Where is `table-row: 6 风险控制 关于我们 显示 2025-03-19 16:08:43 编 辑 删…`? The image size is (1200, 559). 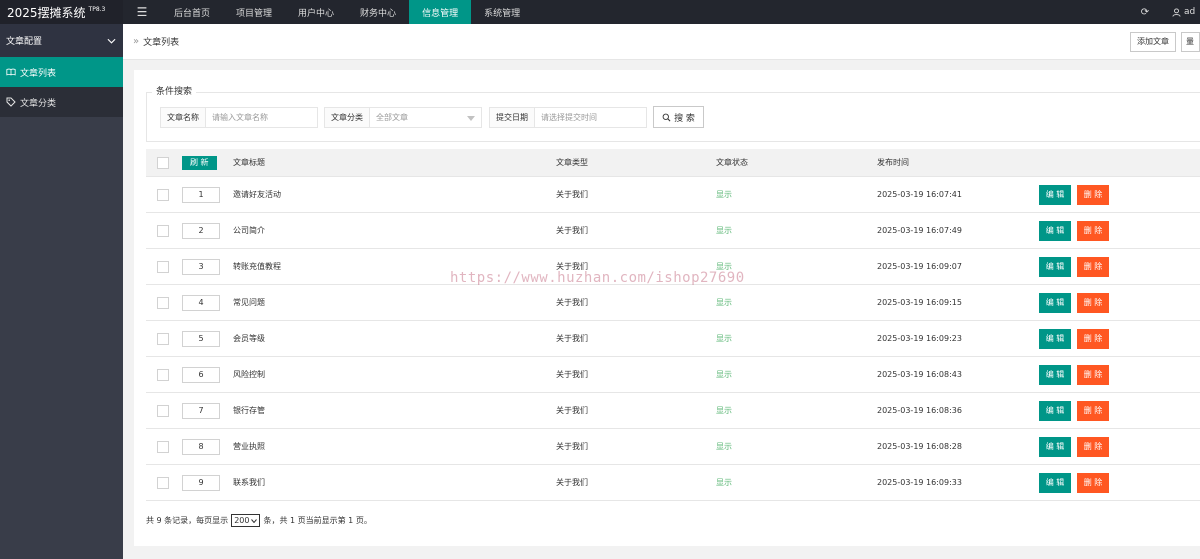
table-row: 6 风险控制 关于我们 显示 2025-03-19 16:08:43 编 辑 删… is located at coordinates (673, 375).